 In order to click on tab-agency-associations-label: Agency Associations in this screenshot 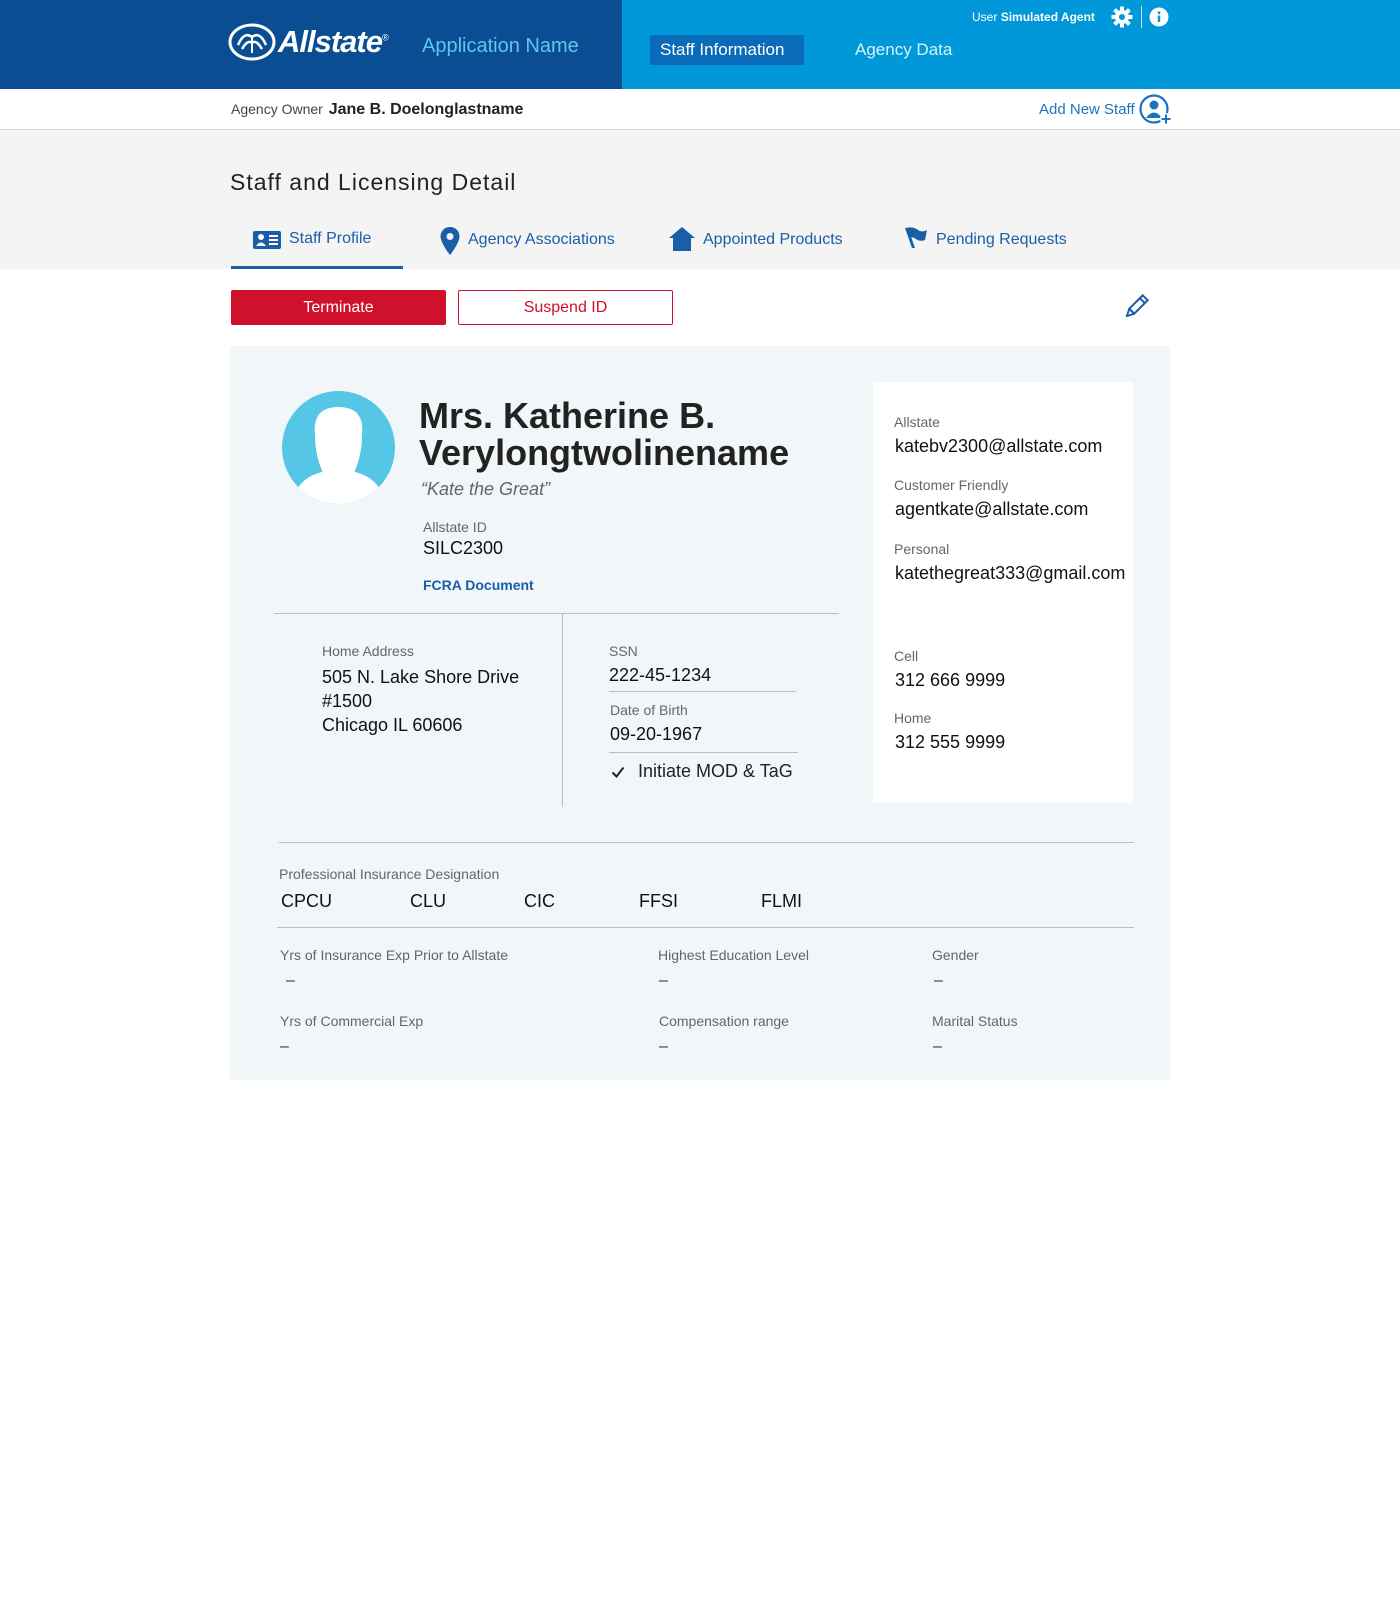, I will do `click(541, 239)`.